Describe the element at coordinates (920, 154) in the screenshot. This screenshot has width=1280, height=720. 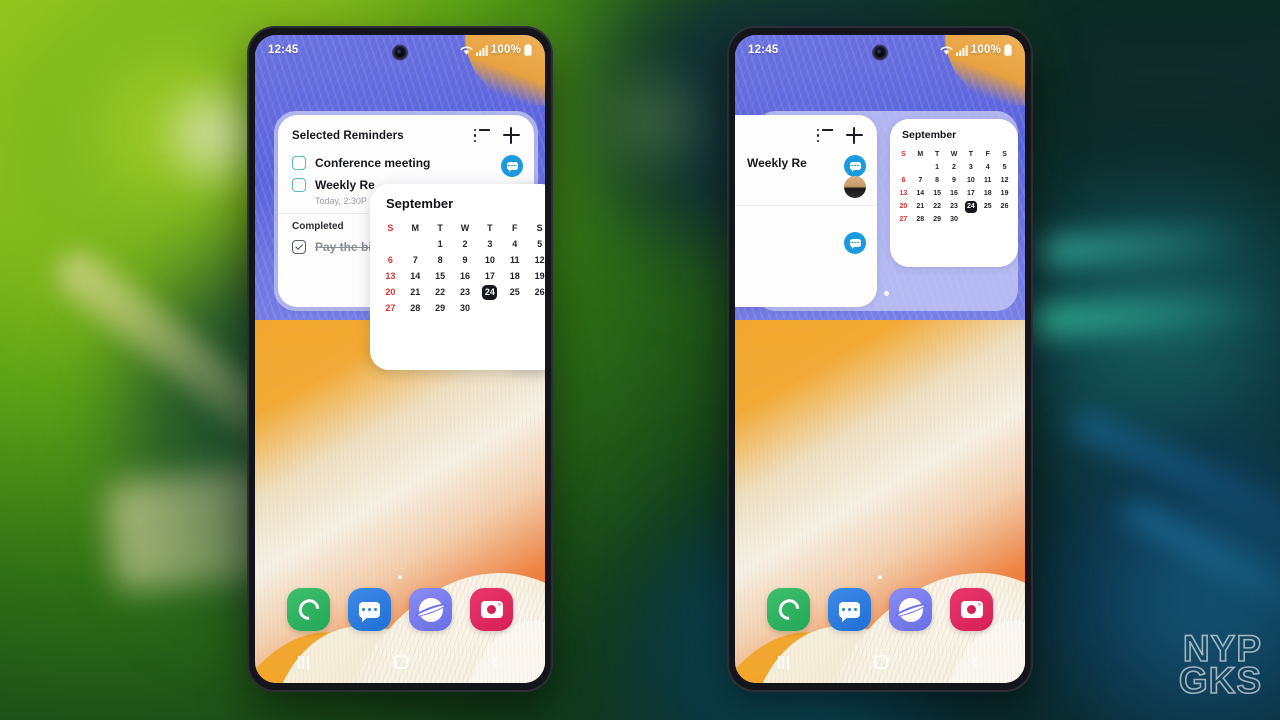
I see `calendar-day-header: M` at that location.